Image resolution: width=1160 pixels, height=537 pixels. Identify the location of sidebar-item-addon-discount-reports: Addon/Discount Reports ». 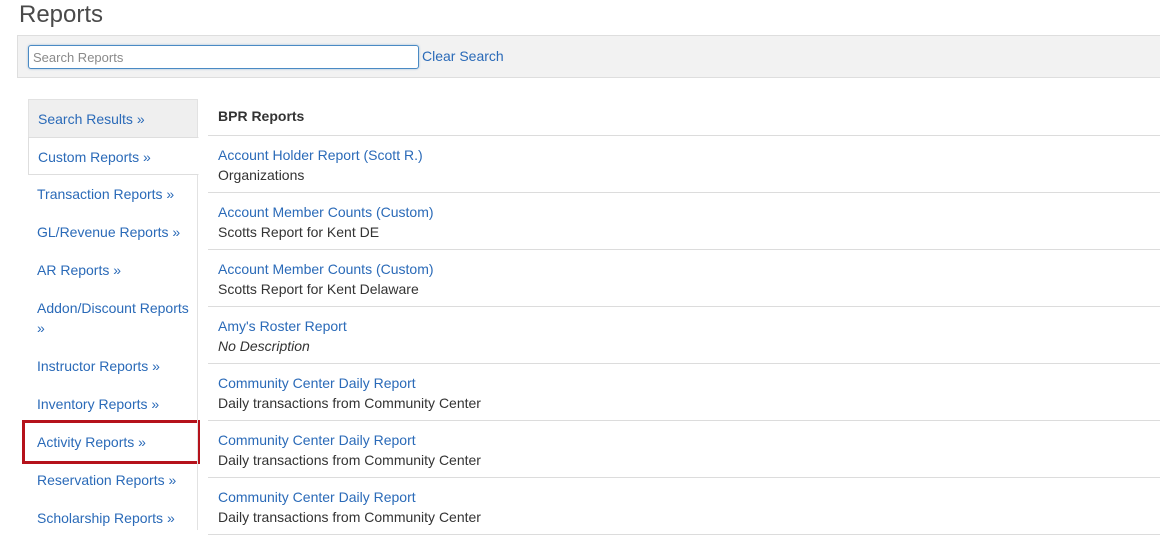
(113, 318).